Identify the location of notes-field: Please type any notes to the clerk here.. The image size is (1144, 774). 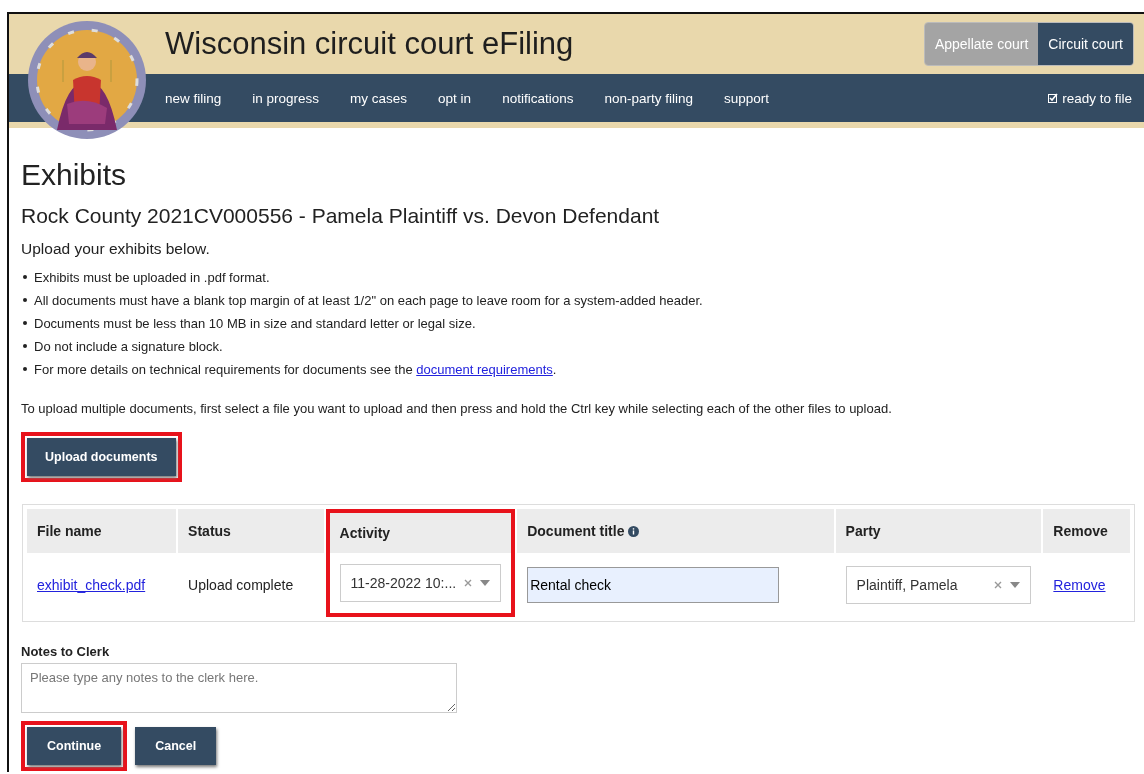
(239, 688).